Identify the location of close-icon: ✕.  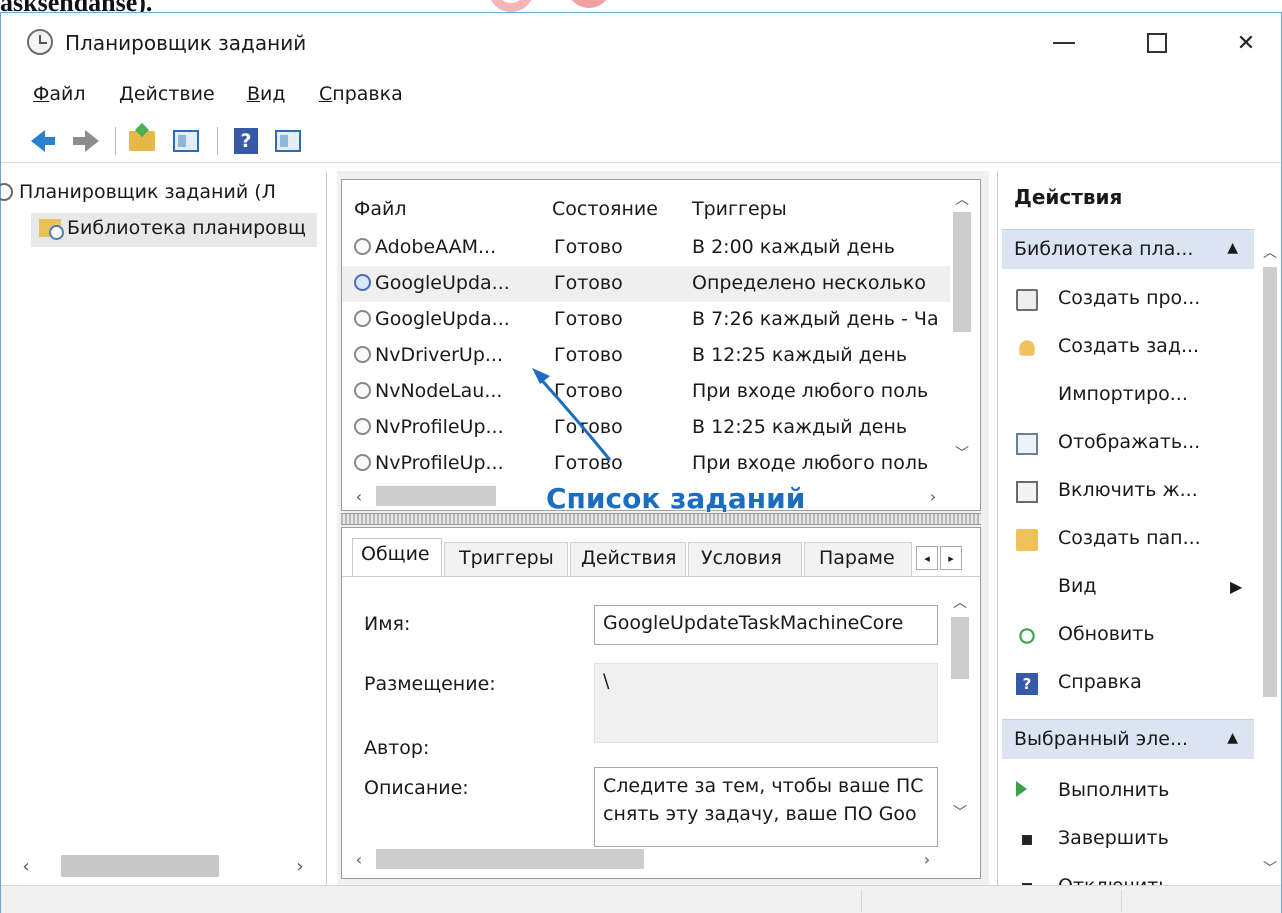
(1246, 43).